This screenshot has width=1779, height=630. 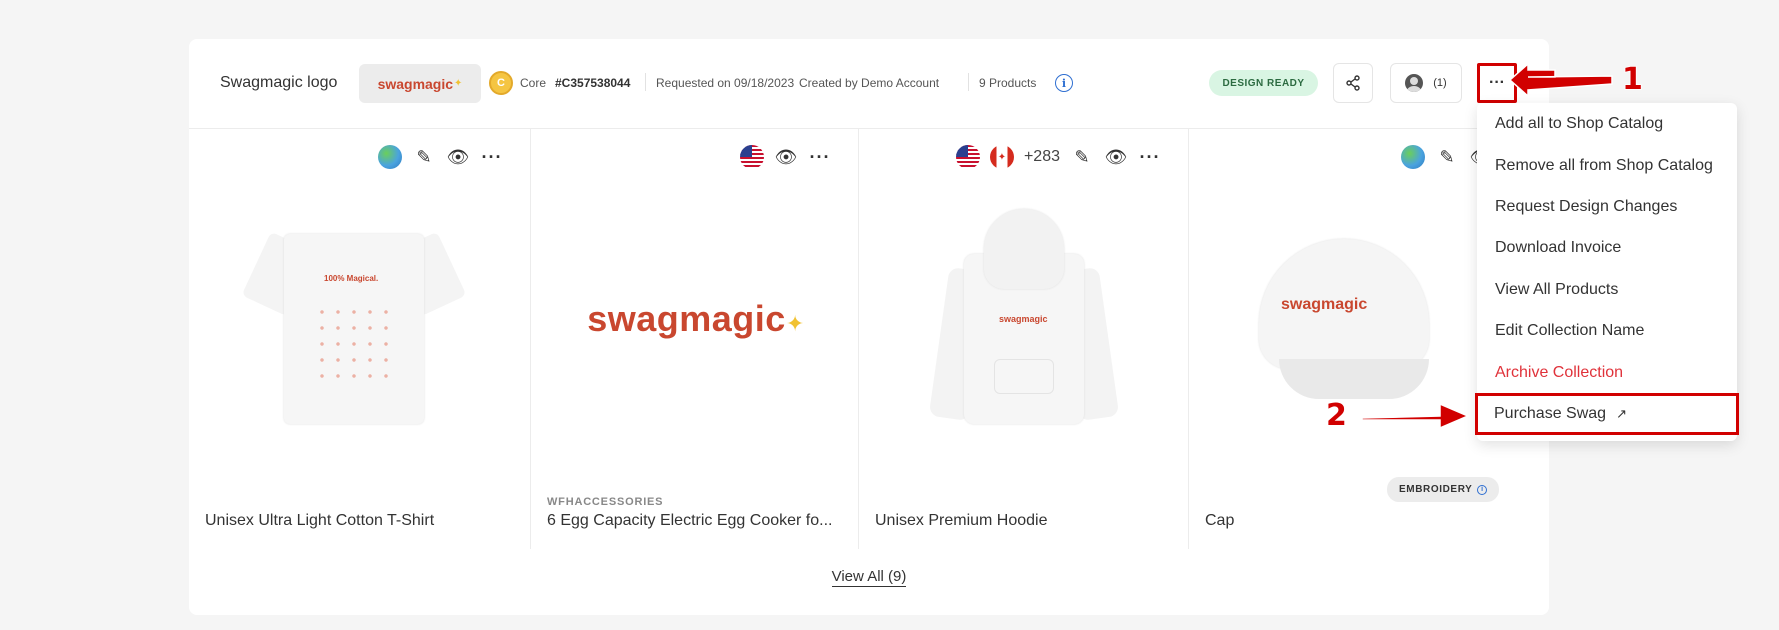 I want to click on annotation-number-2: 2, so click(x=1336, y=415).